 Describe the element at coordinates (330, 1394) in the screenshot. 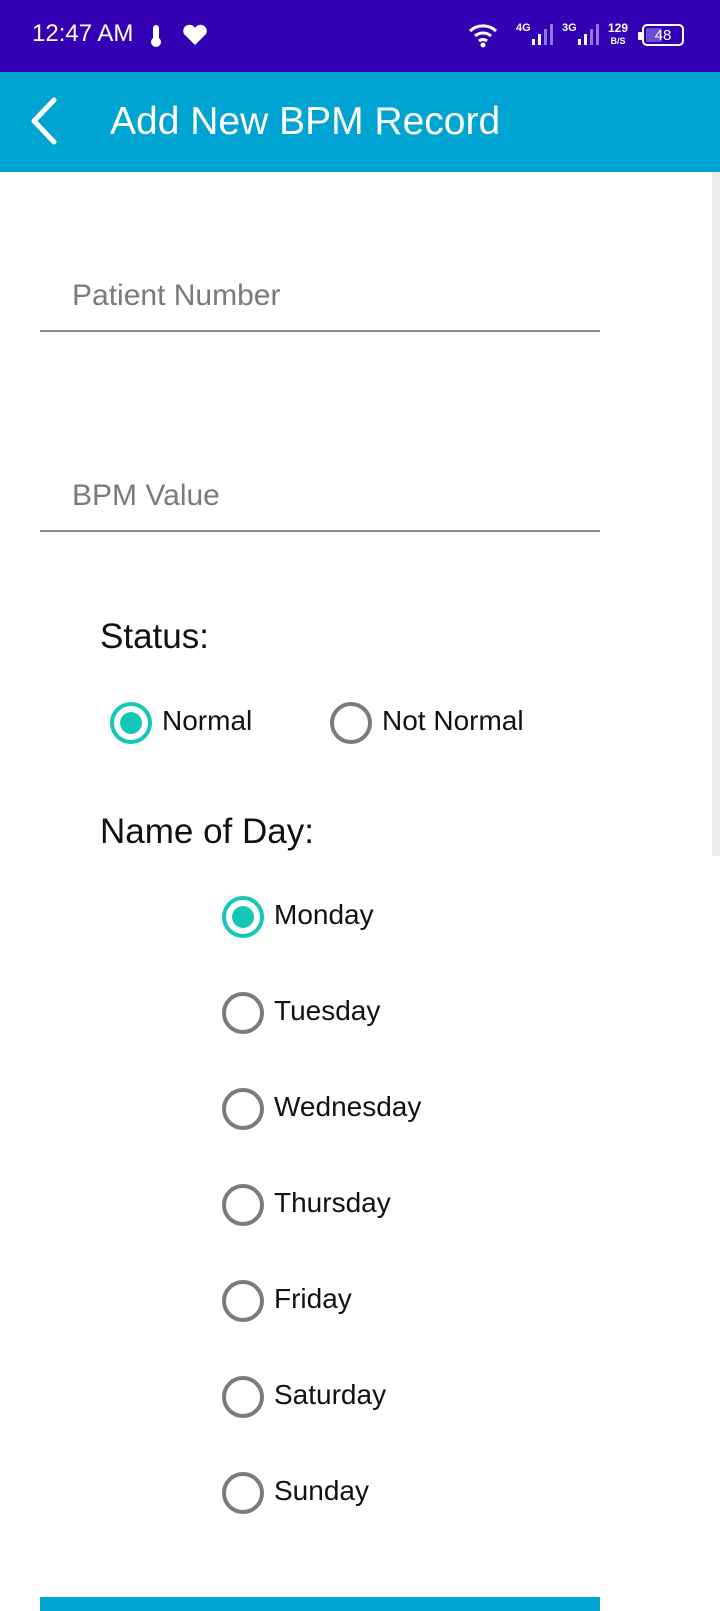

I see `radio-label: Saturday` at that location.